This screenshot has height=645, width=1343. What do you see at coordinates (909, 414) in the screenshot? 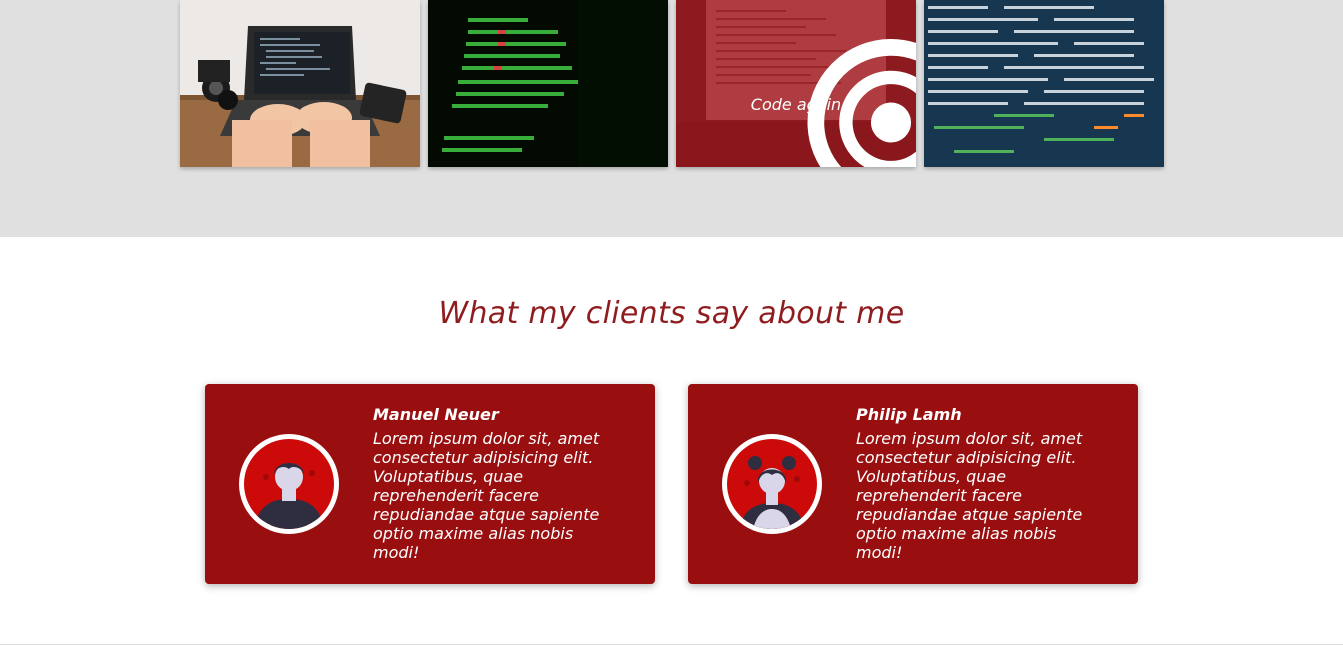
I see `client-name: Philip Lamh` at bounding box center [909, 414].